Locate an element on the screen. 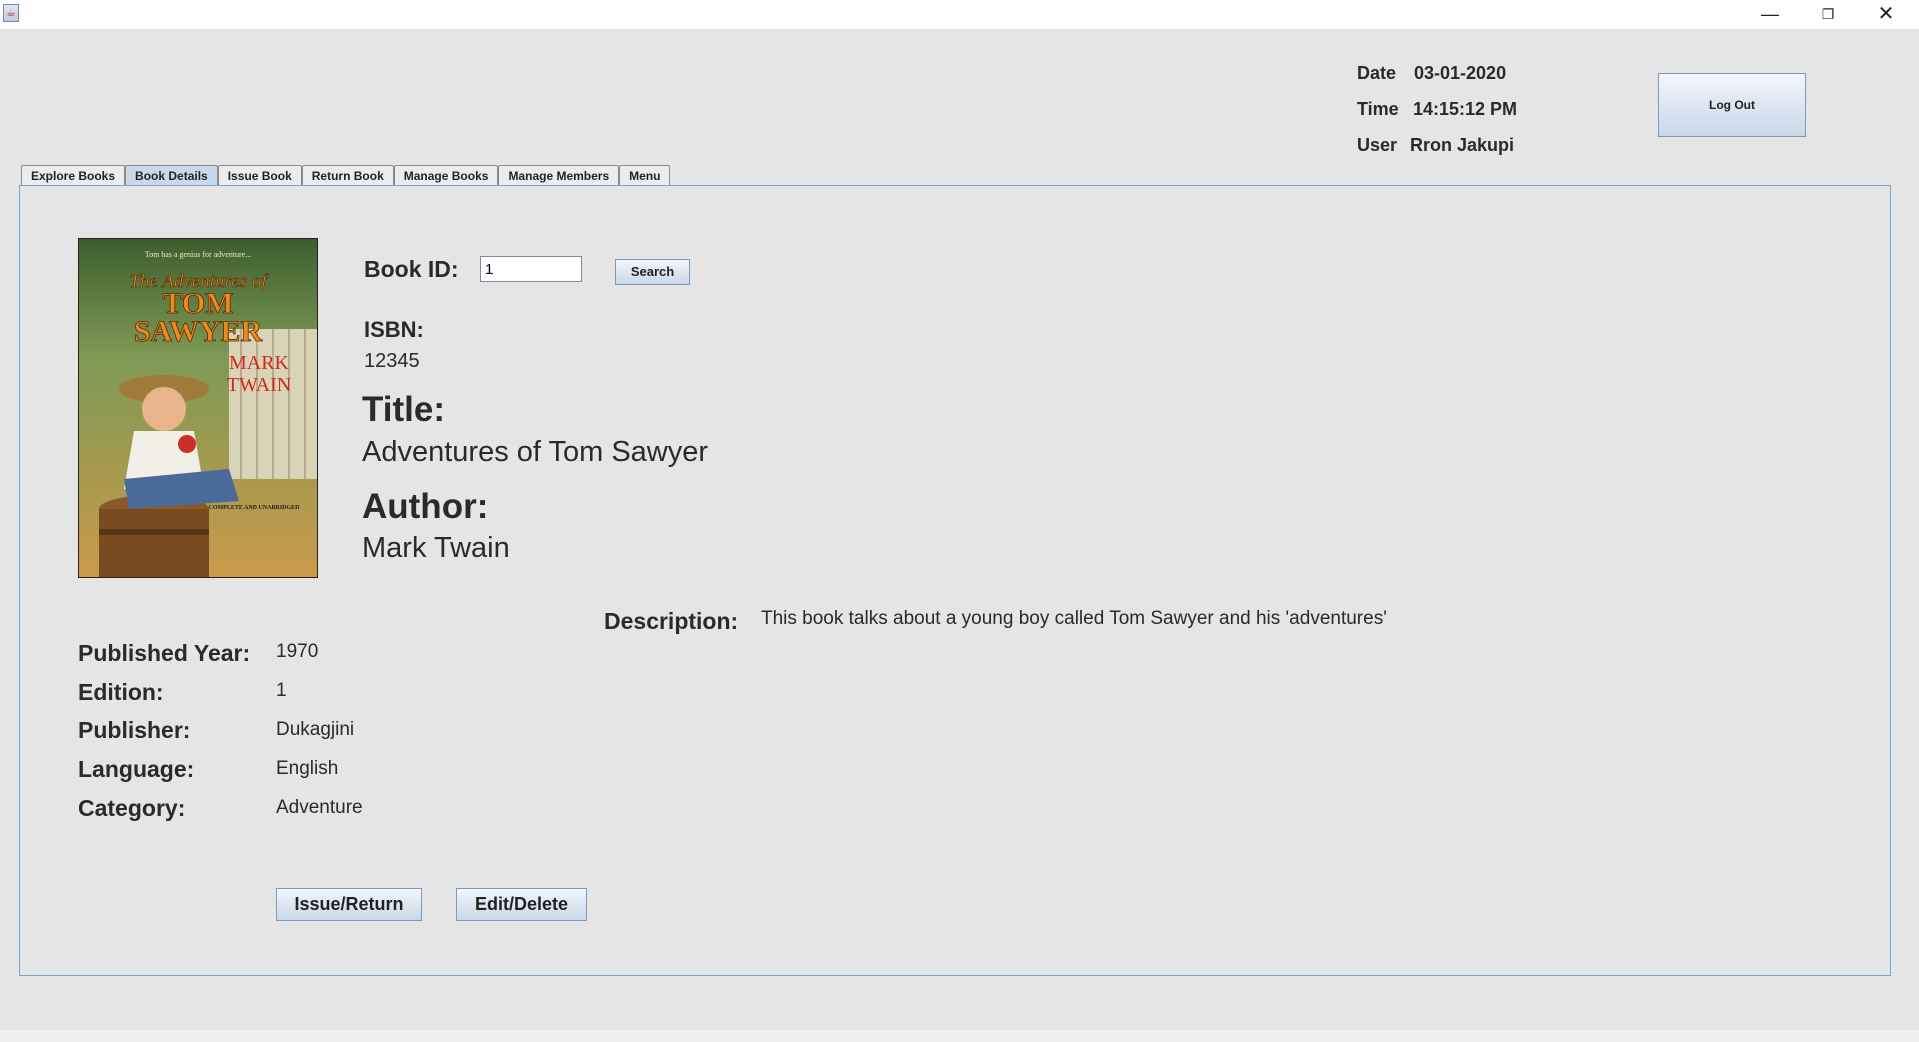  user-label: User is located at coordinates (1377, 145).